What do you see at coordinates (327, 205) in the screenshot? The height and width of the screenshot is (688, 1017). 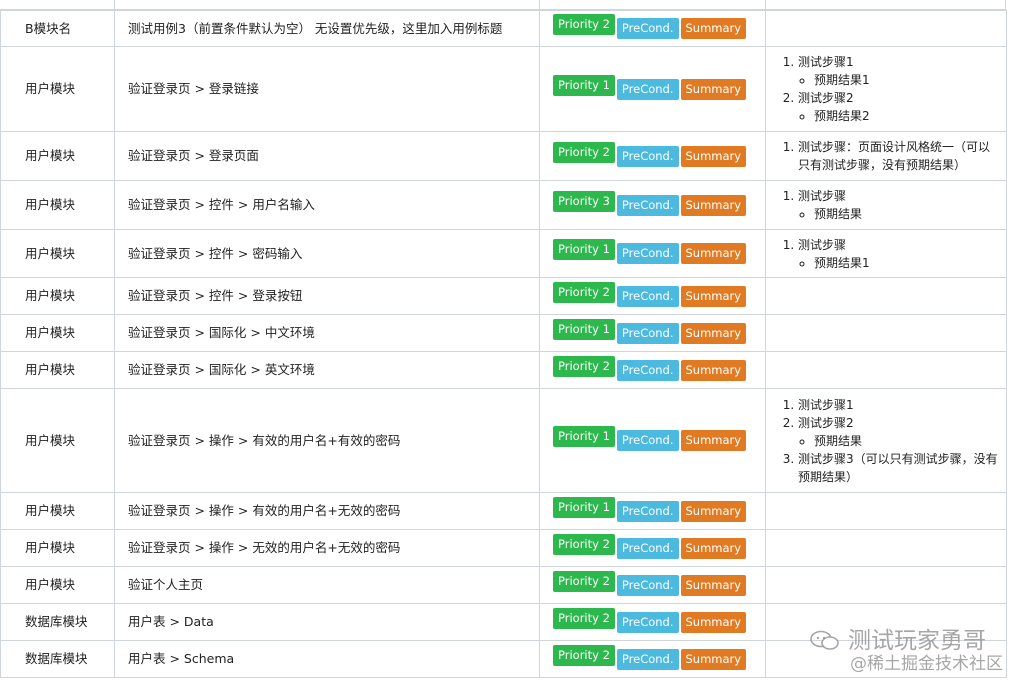 I see `case-title-cell: 验证登录页 > 控件 > 用户名输入` at bounding box center [327, 205].